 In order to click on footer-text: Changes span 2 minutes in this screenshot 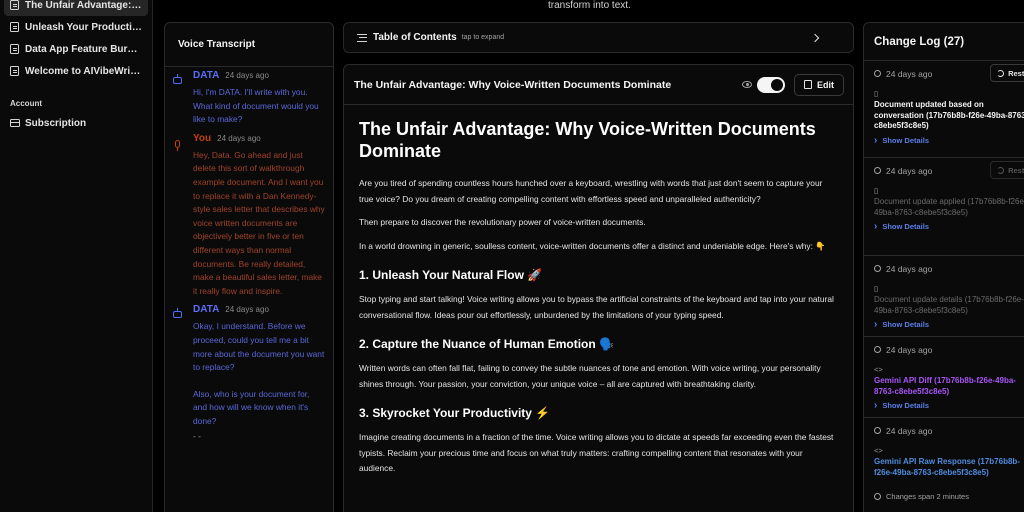, I will do `click(927, 496)`.